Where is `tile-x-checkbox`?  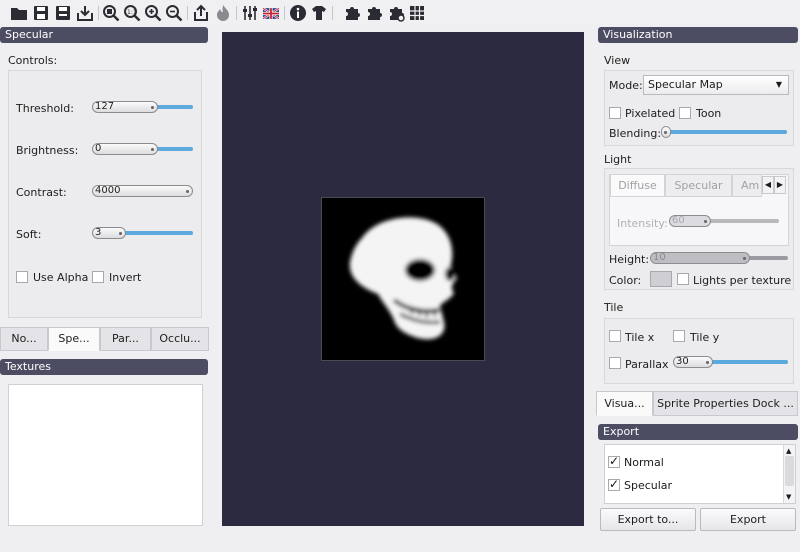
tile-x-checkbox is located at coordinates (615, 336).